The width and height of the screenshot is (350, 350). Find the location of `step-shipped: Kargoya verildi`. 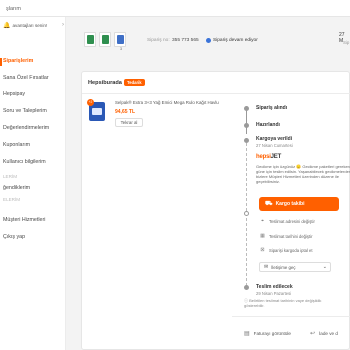

step-shipped: Kargoya verildi is located at coordinates (274, 139).